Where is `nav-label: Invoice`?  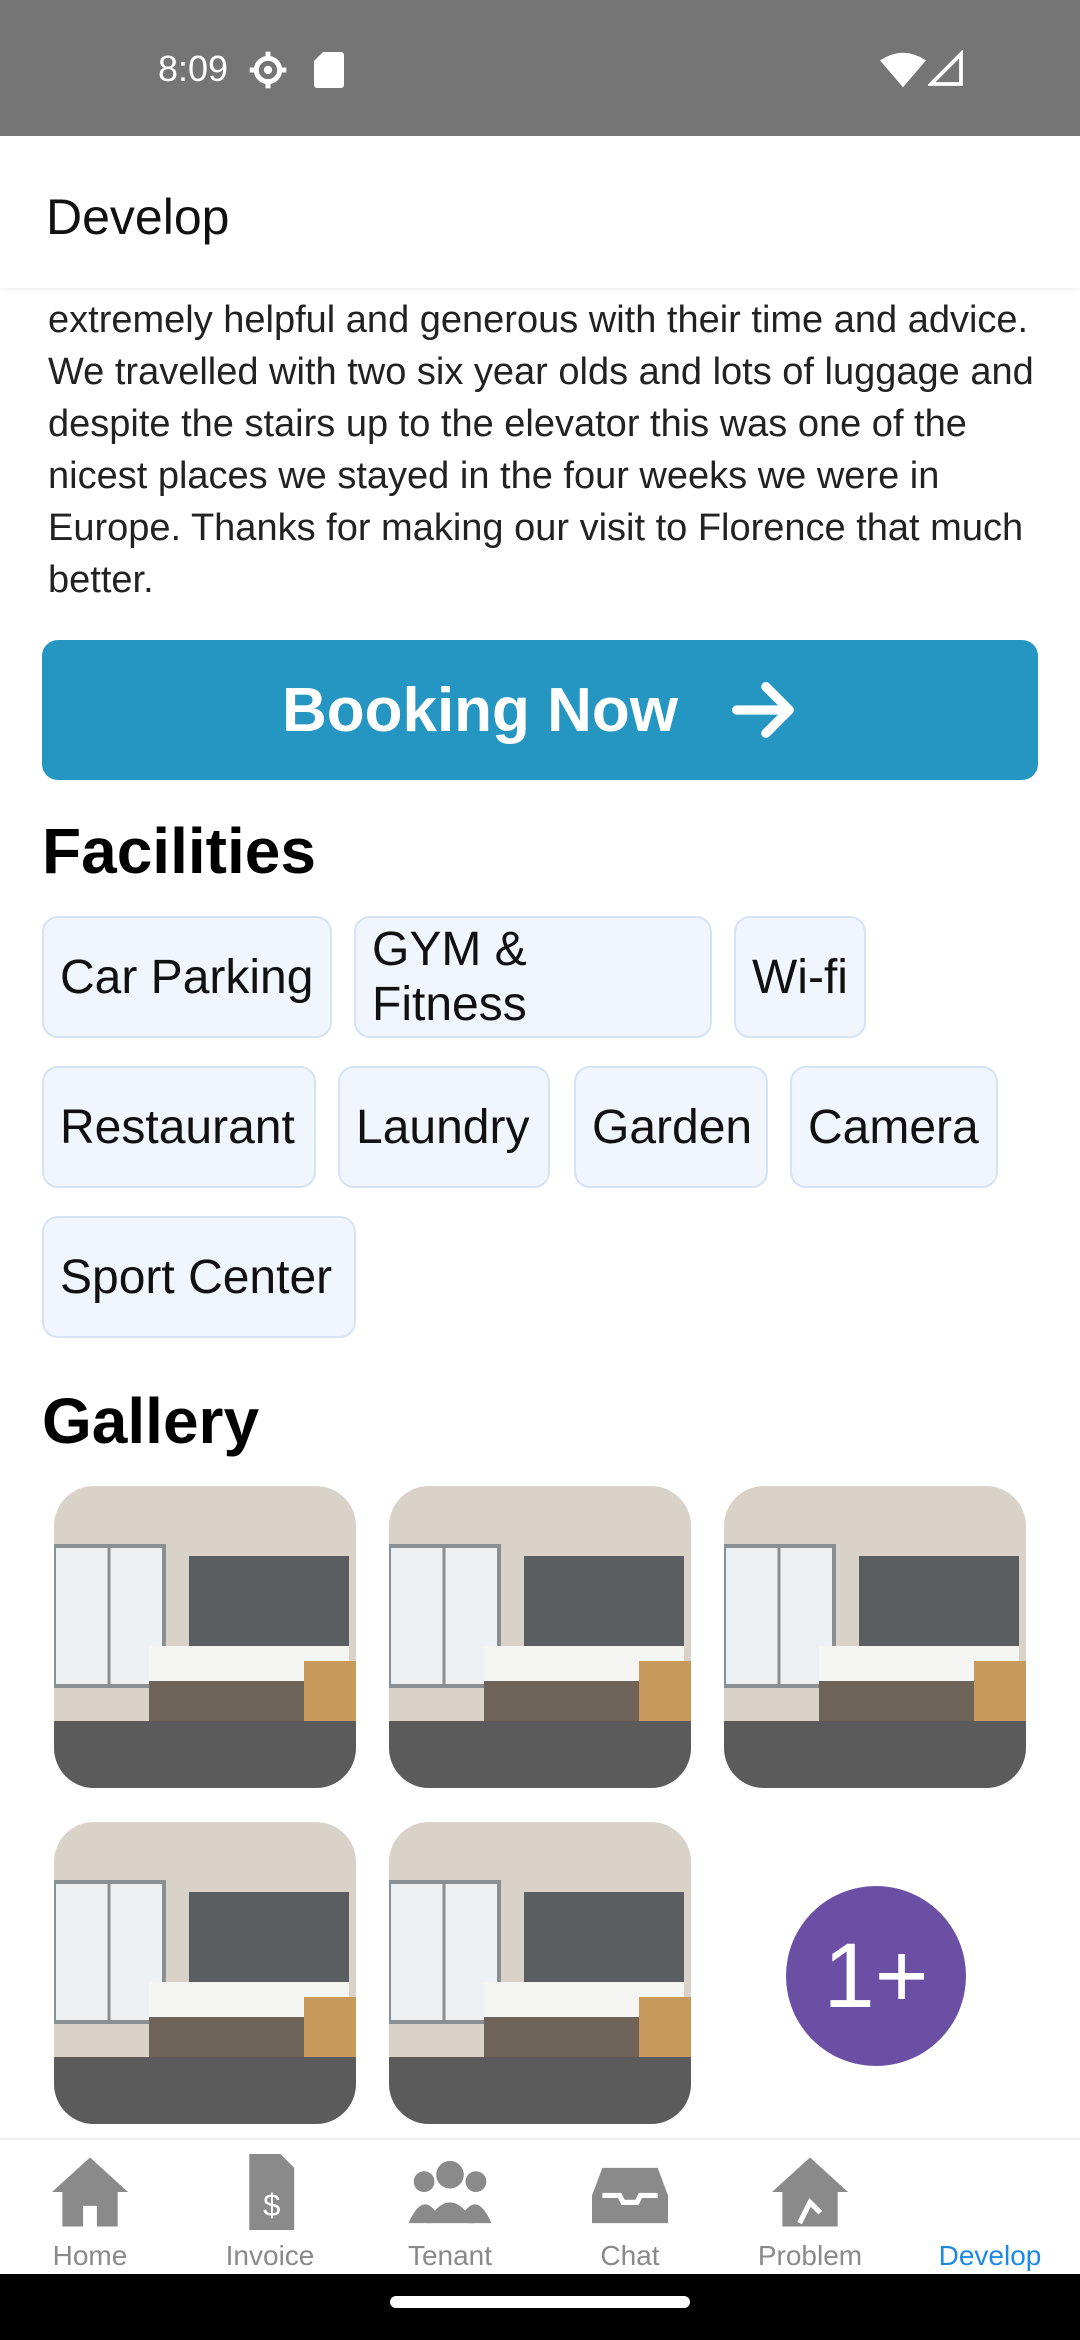
nav-label: Invoice is located at coordinates (270, 2255).